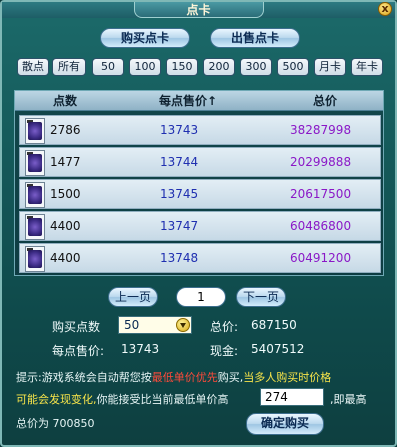 This screenshot has width=397, height=447. Describe the element at coordinates (179, 194) in the screenshot. I see `row-price: 13745` at that location.